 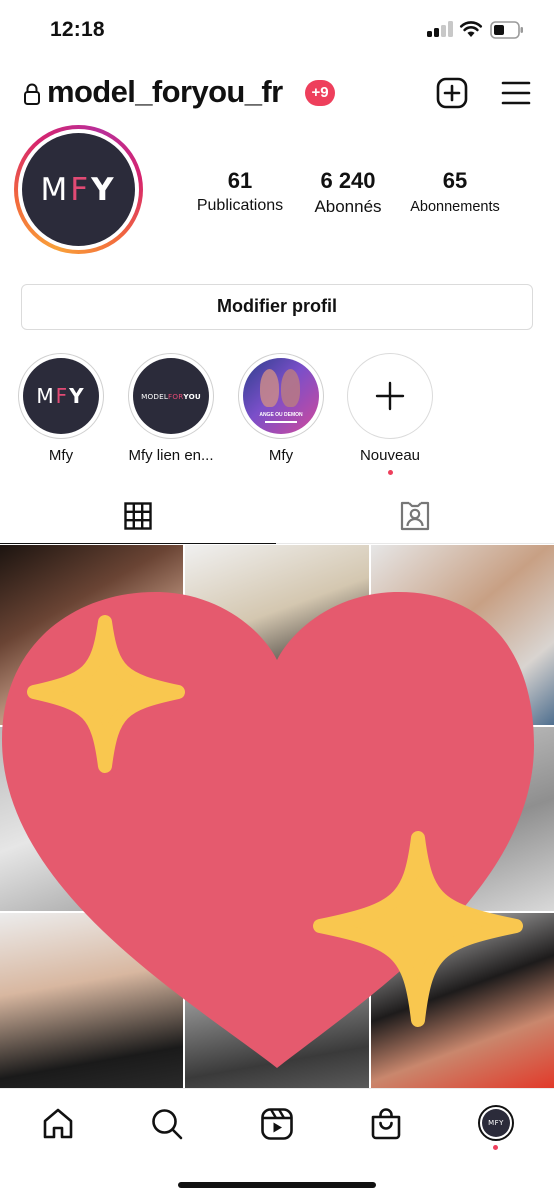 I want to click on grid-icon, so click(x=138, y=516).